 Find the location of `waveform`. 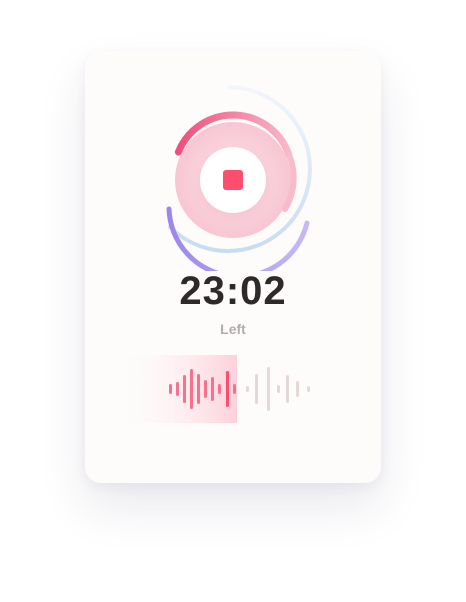

waveform is located at coordinates (233, 390).